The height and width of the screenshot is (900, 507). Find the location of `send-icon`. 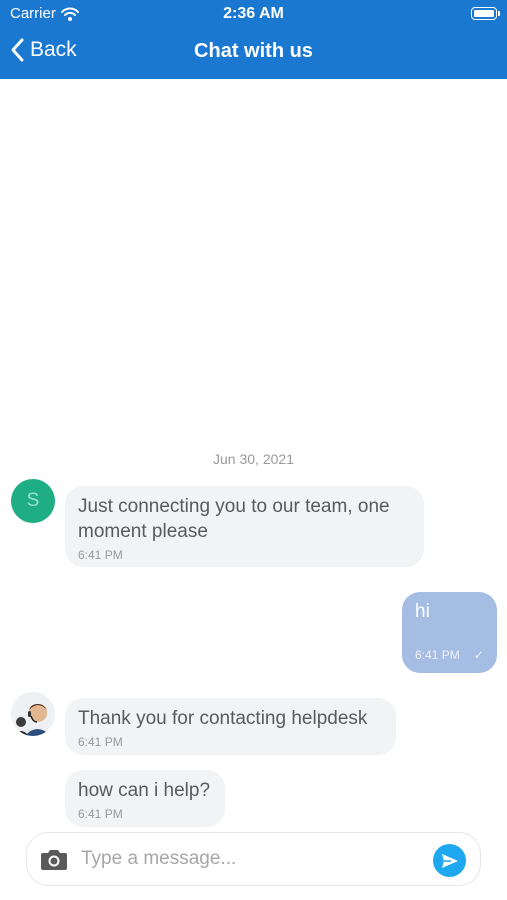

send-icon is located at coordinates (449, 860).